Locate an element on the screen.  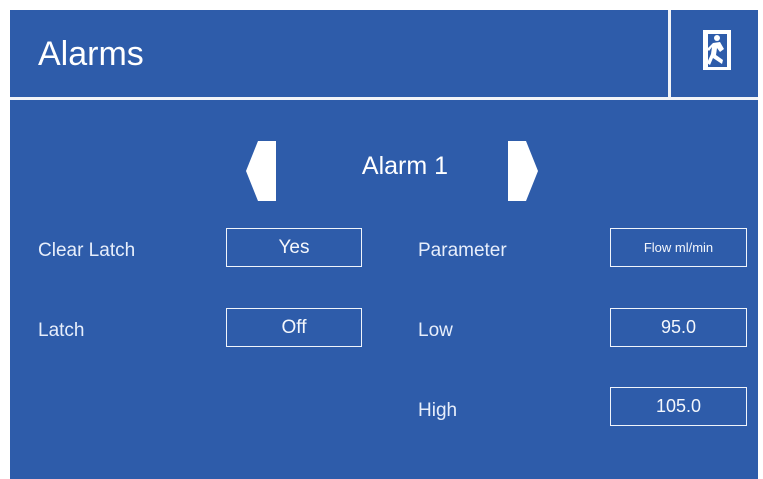
clear-latch-label: Clear Latch is located at coordinates (87, 250).